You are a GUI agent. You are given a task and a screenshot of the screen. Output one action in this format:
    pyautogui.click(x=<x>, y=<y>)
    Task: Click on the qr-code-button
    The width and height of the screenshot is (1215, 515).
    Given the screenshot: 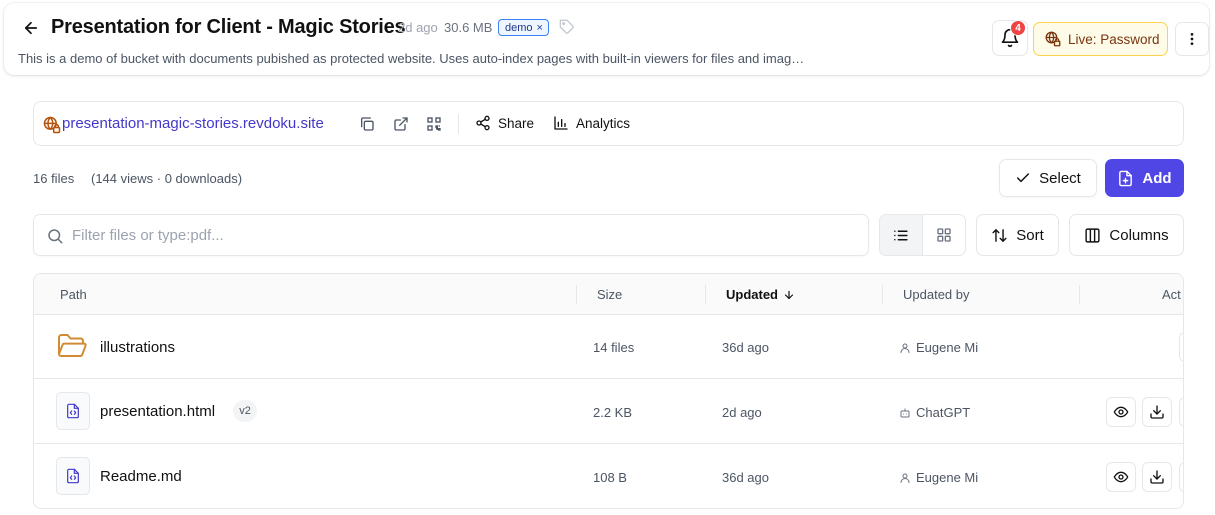 What is the action you would take?
    pyautogui.click(x=434, y=124)
    